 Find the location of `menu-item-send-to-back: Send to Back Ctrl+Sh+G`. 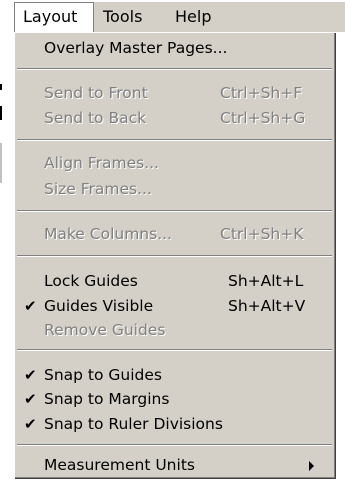

menu-item-send-to-back: Send to Back Ctrl+Sh+G is located at coordinates (174, 118).